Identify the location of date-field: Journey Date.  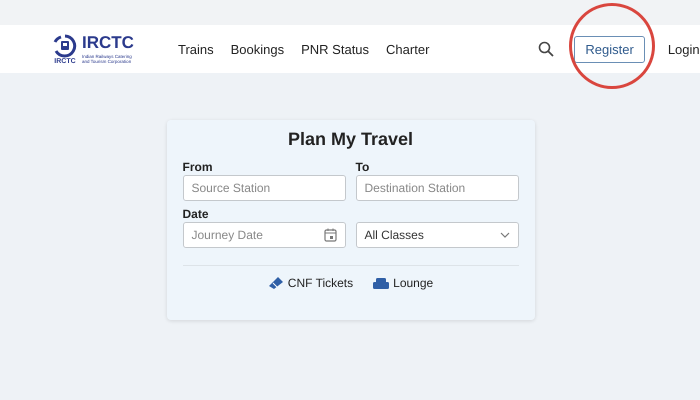
(264, 235).